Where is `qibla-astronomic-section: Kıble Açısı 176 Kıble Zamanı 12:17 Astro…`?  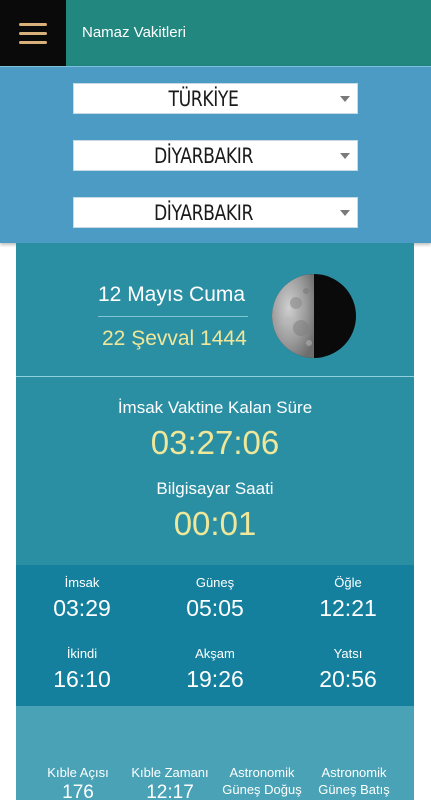
qibla-astronomic-section: Kıble Açısı 176 Kıble Zamanı 12:17 Astro… is located at coordinates (215, 753).